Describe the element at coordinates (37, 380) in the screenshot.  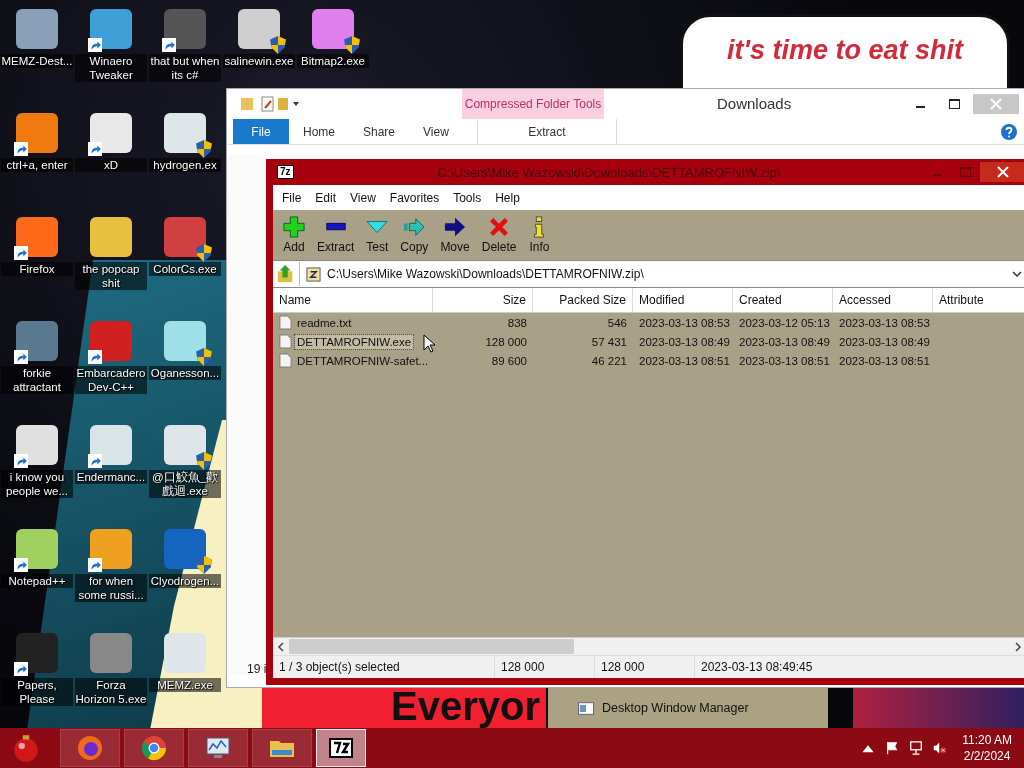
I see `icon-label: forkie attractant` at that location.